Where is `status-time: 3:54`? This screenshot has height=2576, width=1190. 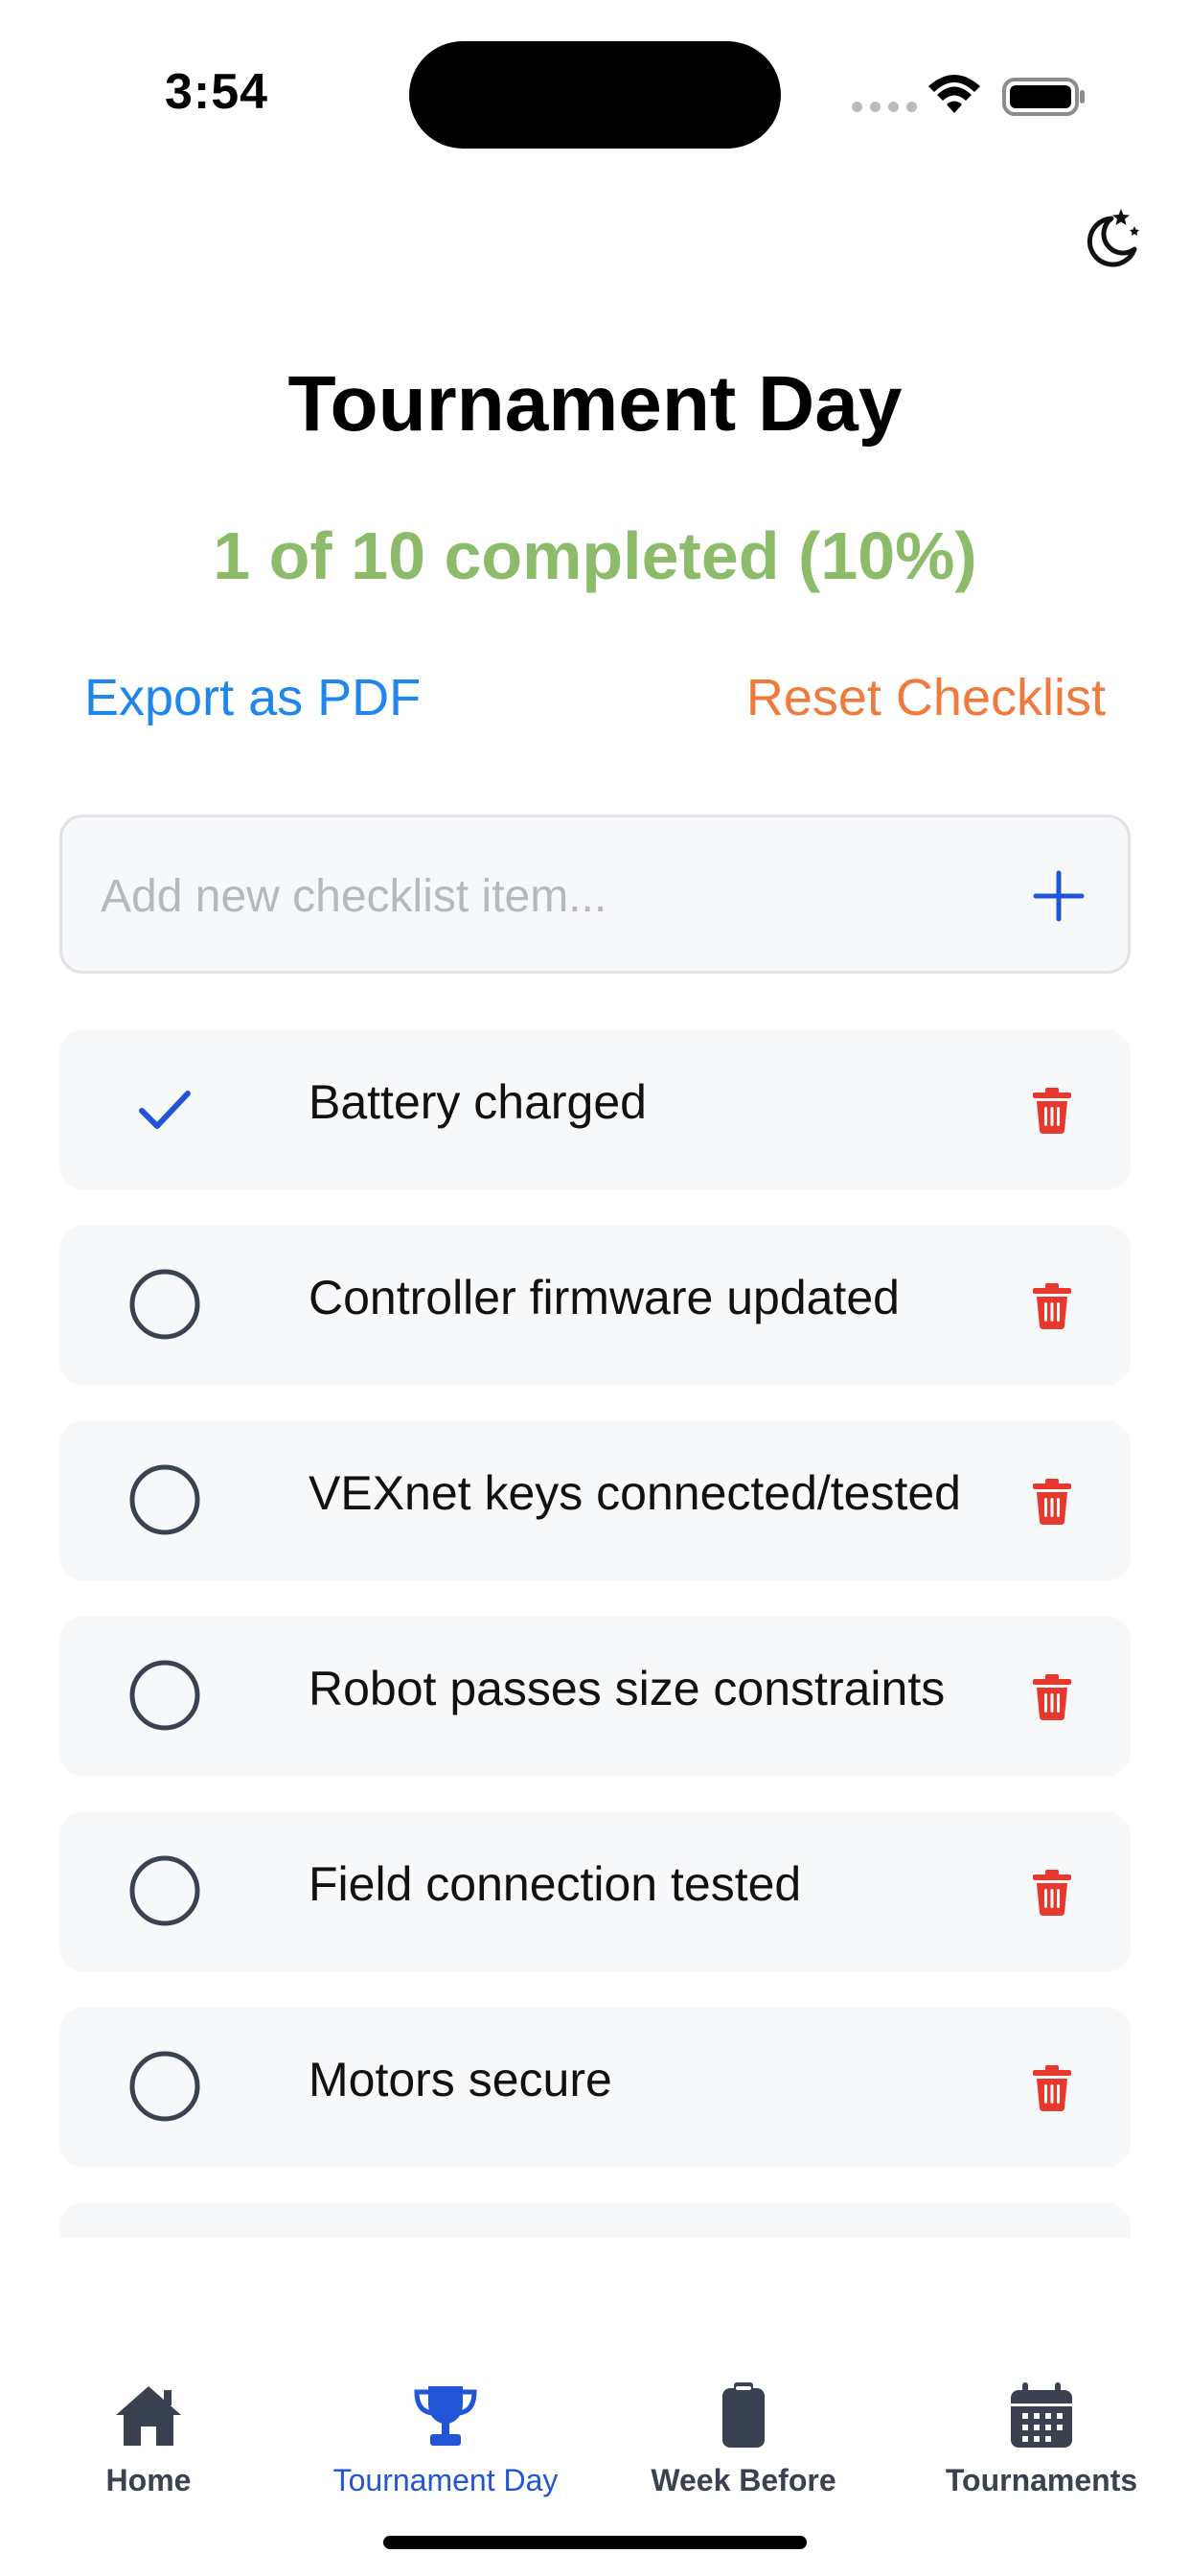
status-time: 3:54 is located at coordinates (217, 92).